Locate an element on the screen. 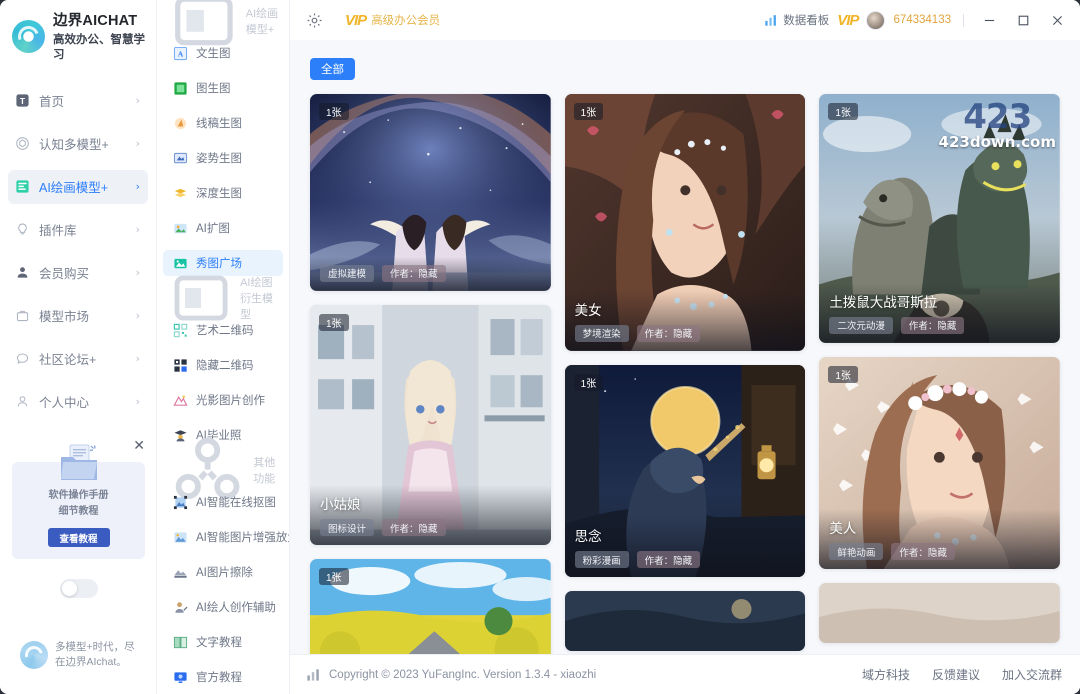 The height and width of the screenshot is (694, 1080). topbar: VIP 高级办公会员 数据看板 VIP 674334133 is located at coordinates (685, 20).